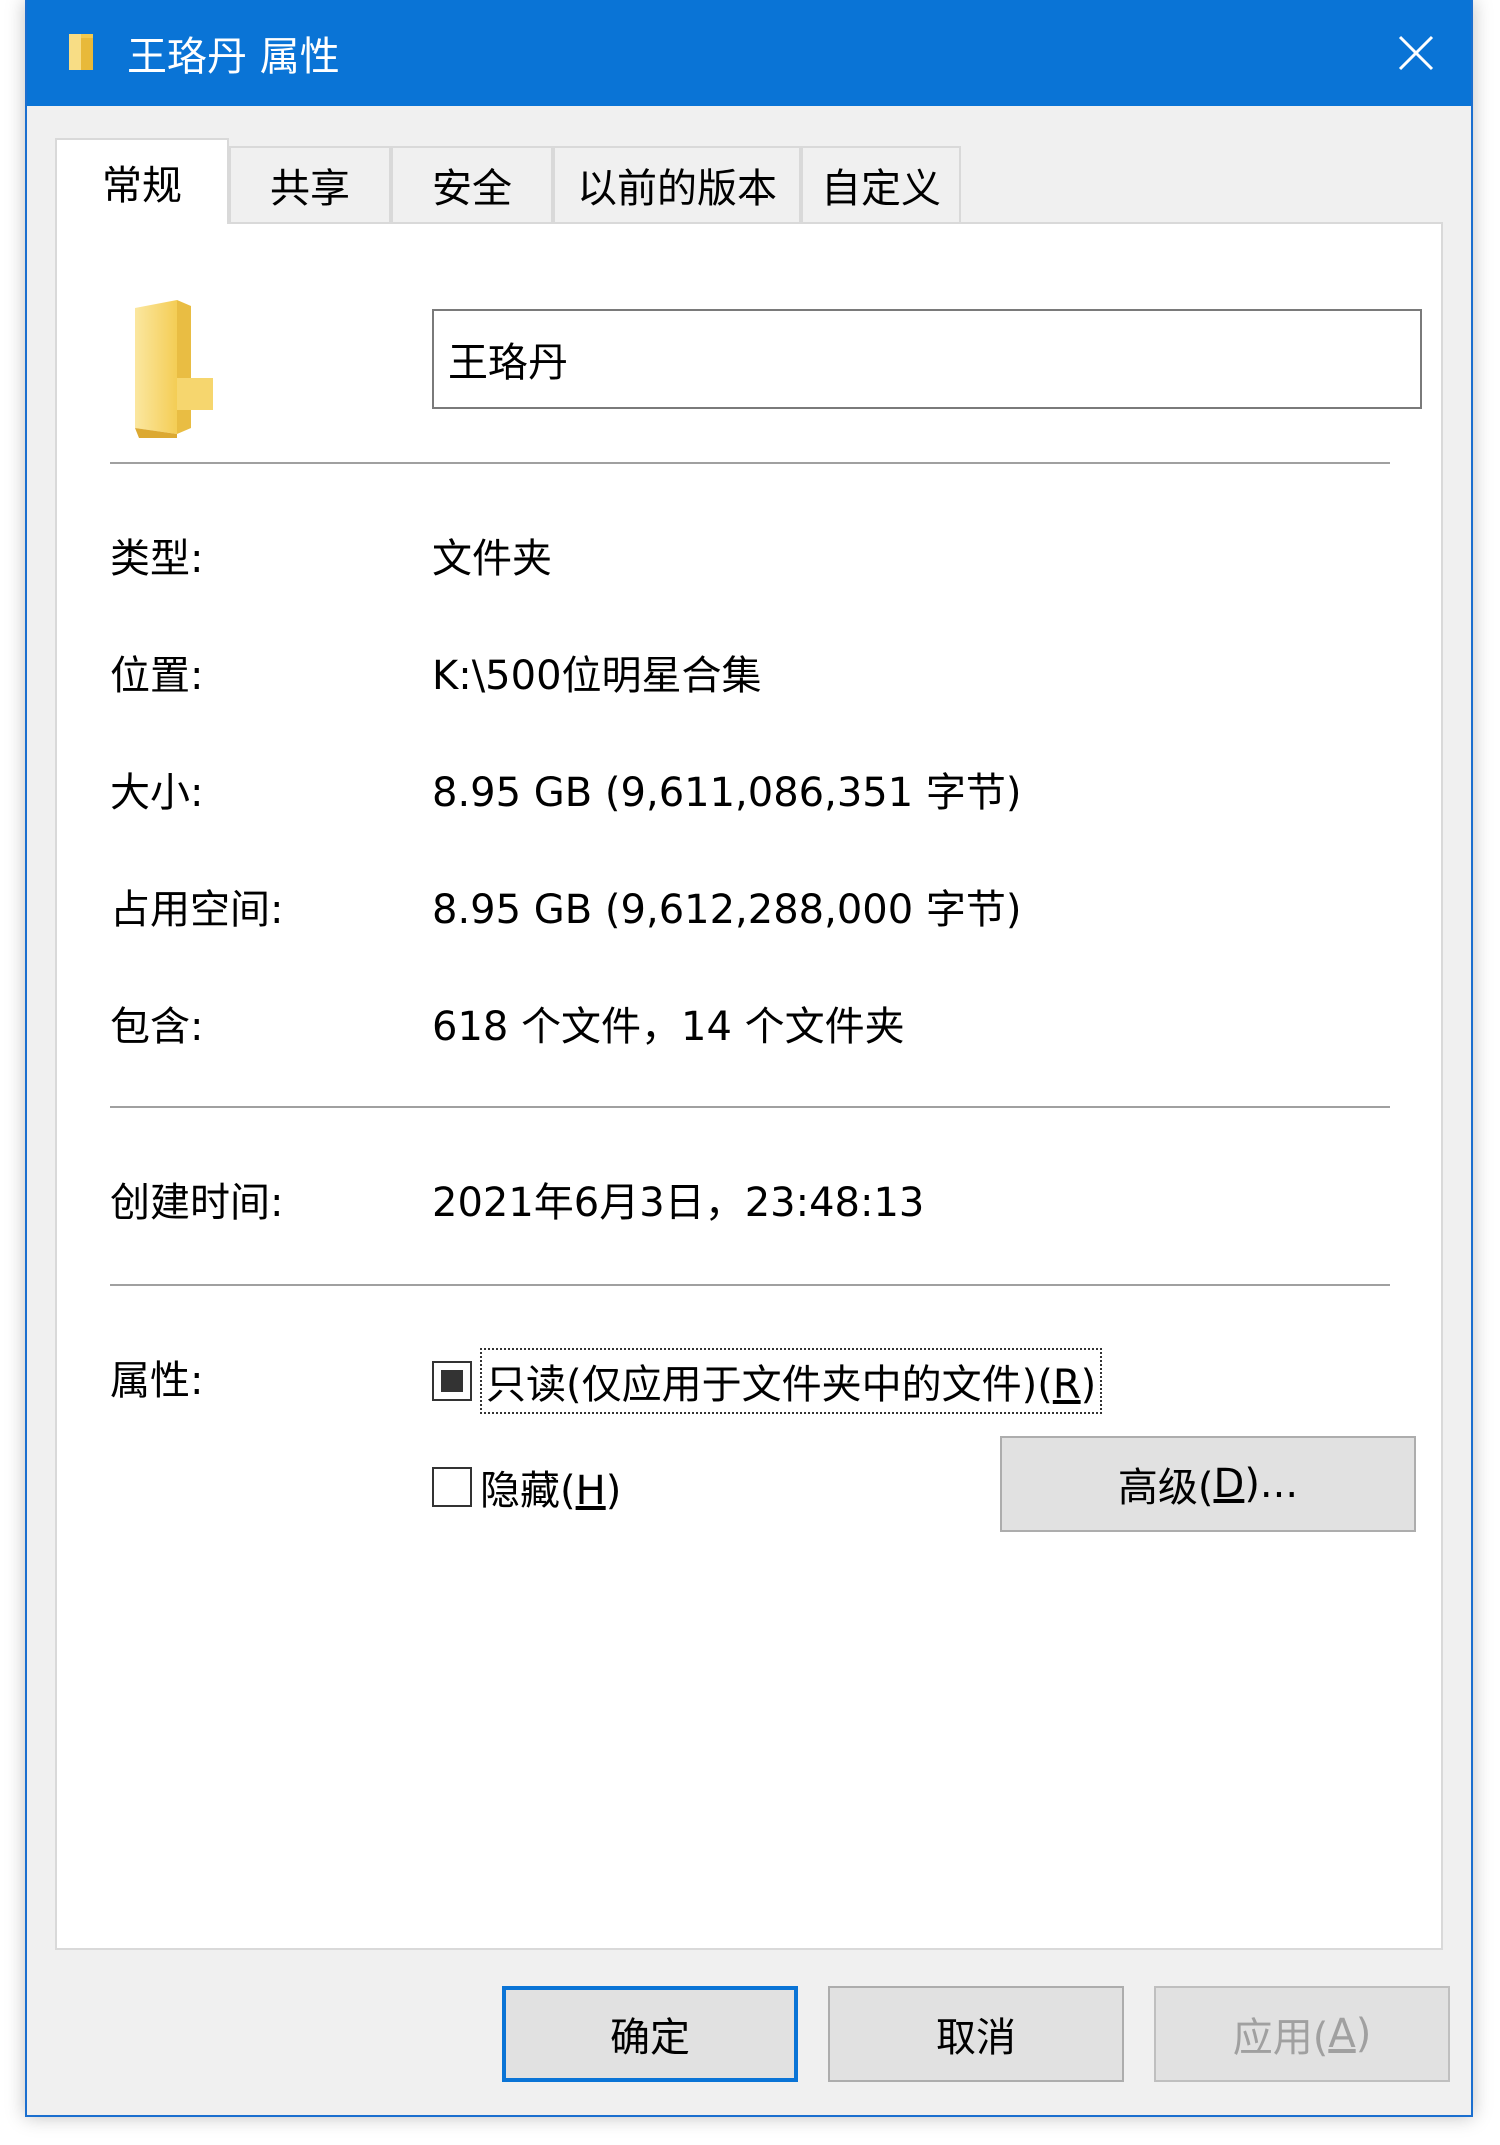 The width and height of the screenshot is (1500, 2145). I want to click on contains-label: 包含:, so click(157, 1027).